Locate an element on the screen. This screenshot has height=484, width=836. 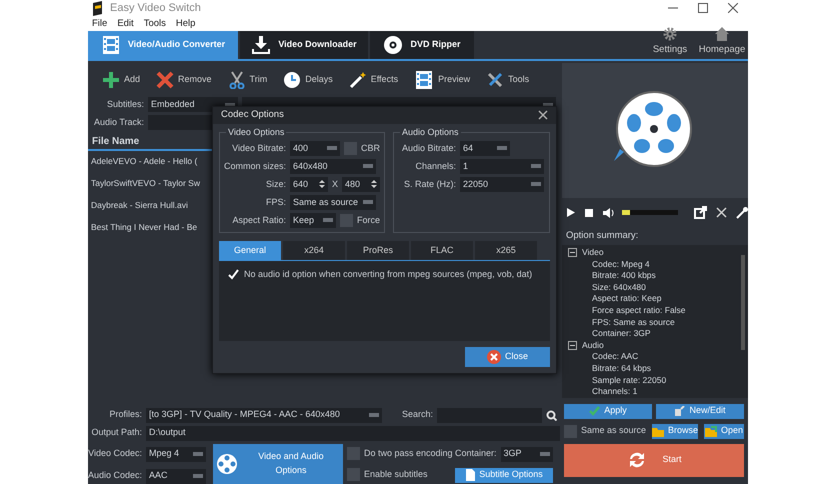
field-label: Audio Track: is located at coordinates (118, 122).